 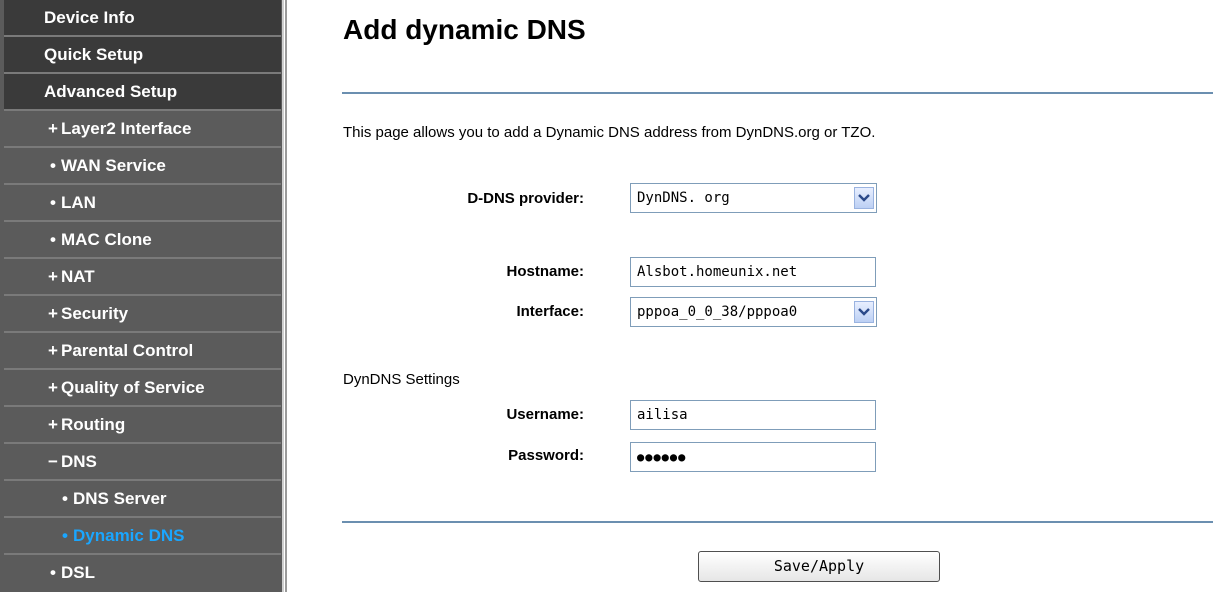 I want to click on sidebar-item-dsl: • DSL, so click(x=142, y=573).